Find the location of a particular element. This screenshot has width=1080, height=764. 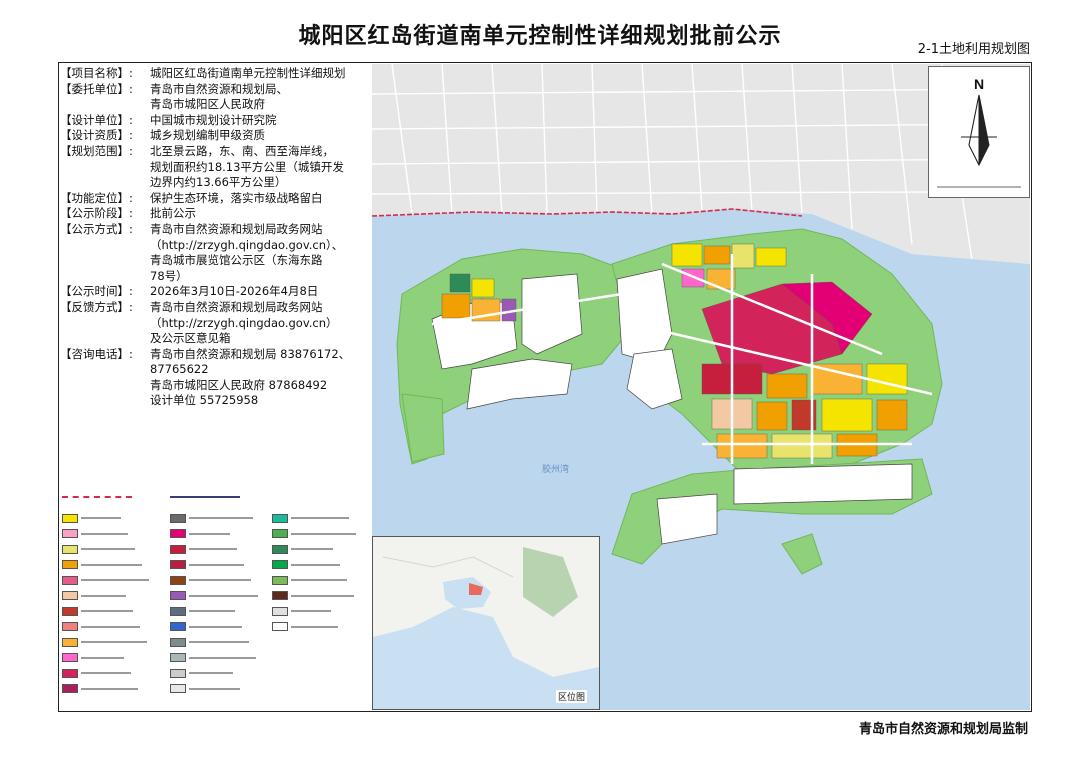

legend-boundary-sample is located at coordinates (97, 497).